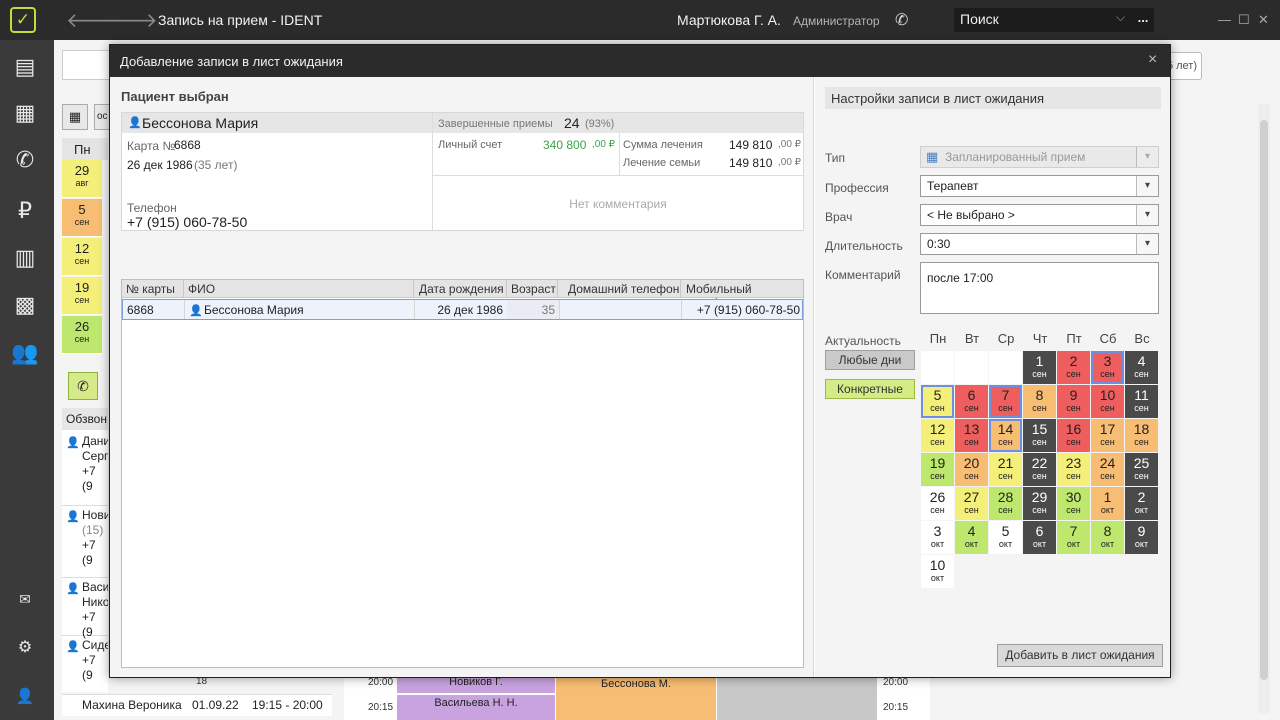 The width and height of the screenshot is (1280, 720). I want to click on calendar-day: 3 сен, so click(1107, 367).